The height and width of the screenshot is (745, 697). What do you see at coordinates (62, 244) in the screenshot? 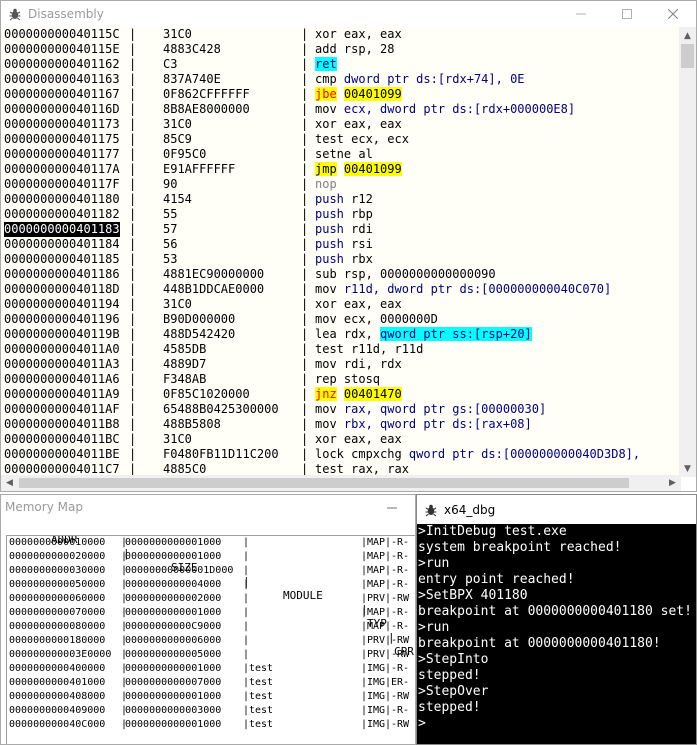
I see `disasm-address: 0000000000401184` at bounding box center [62, 244].